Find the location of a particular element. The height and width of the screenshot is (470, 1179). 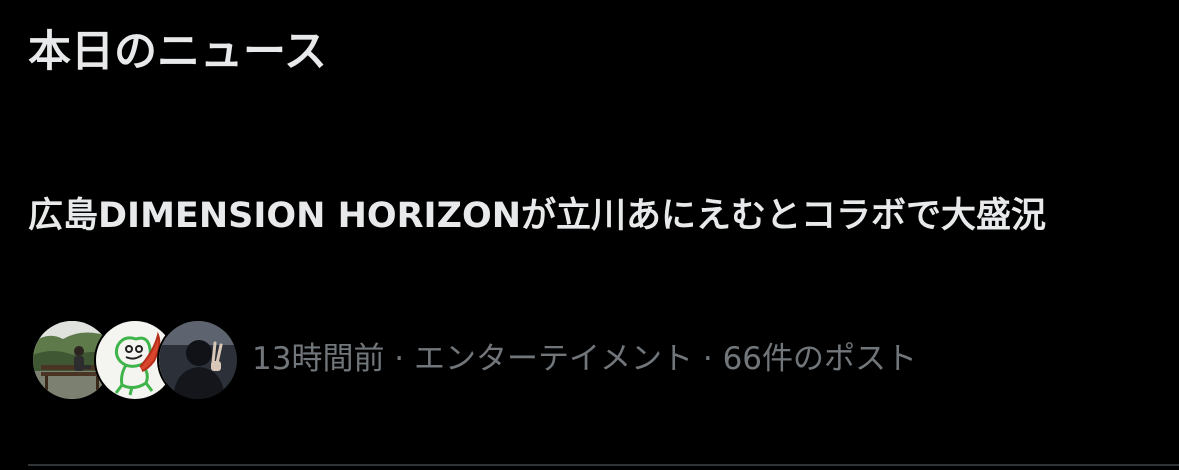

news-meta: 13時間前 · エンターテイメント · 66件のポスト is located at coordinates (584, 359).